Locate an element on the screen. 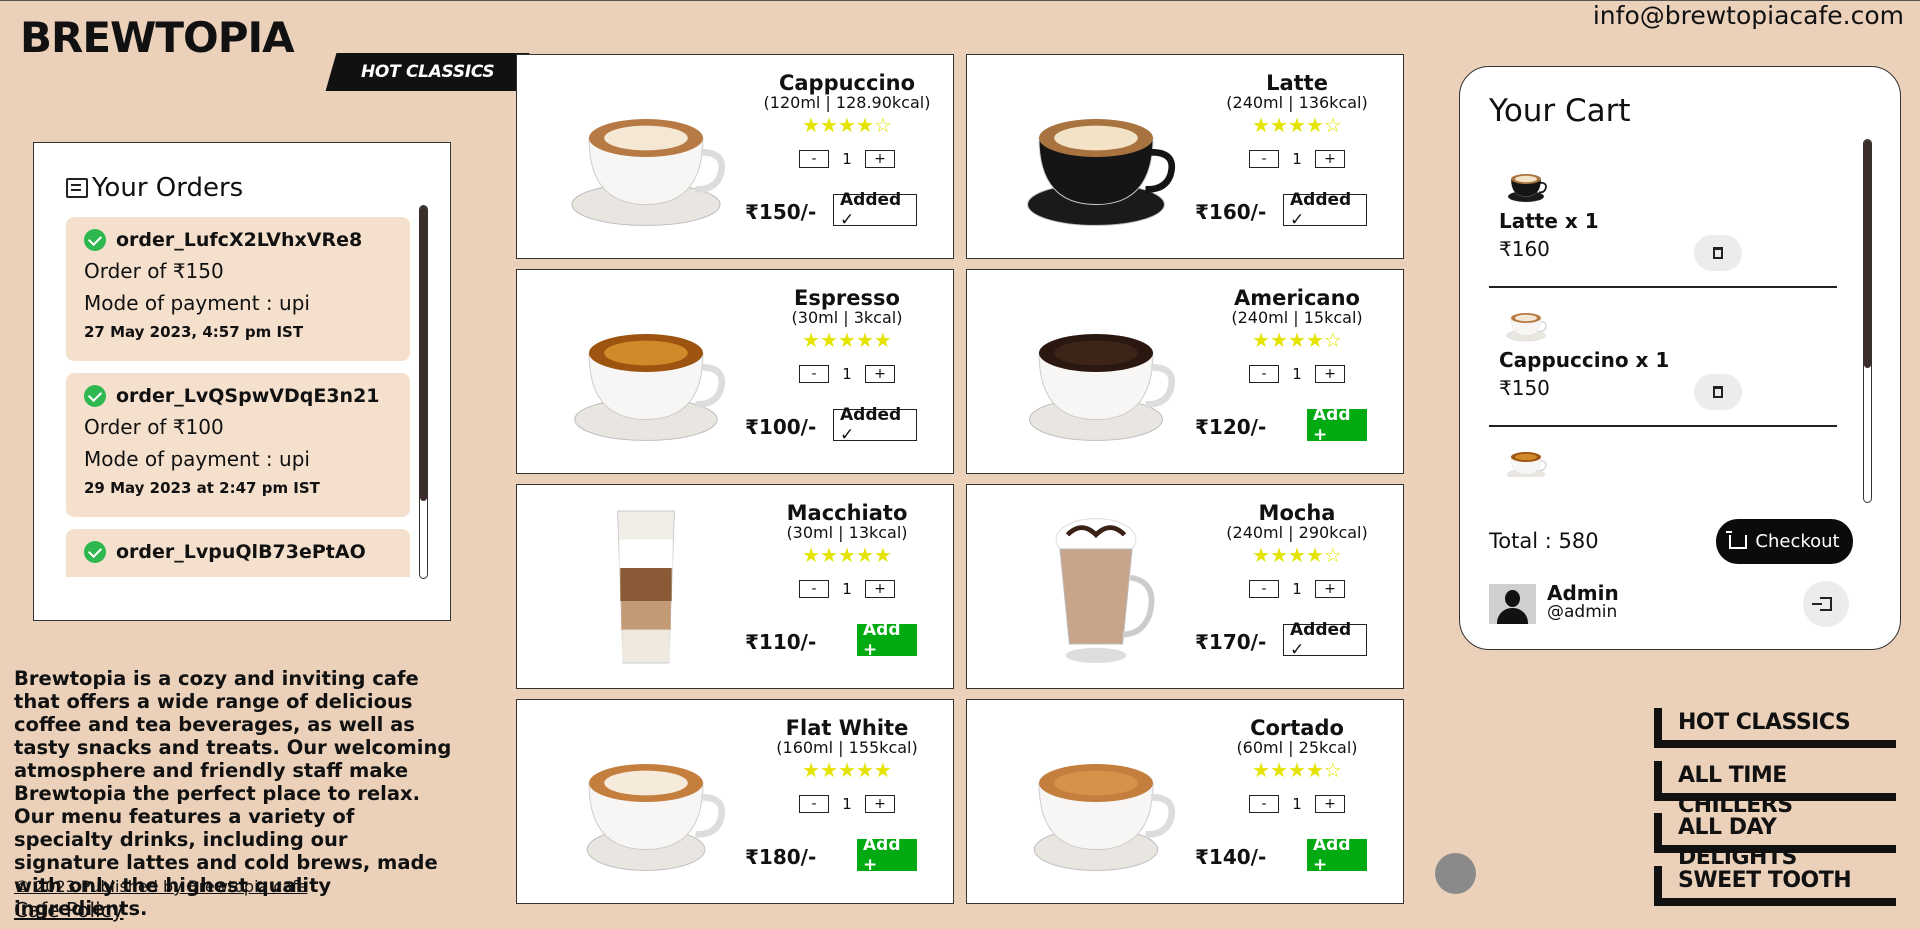  product-meta: (160ml | 155kcal) is located at coordinates (847, 747).